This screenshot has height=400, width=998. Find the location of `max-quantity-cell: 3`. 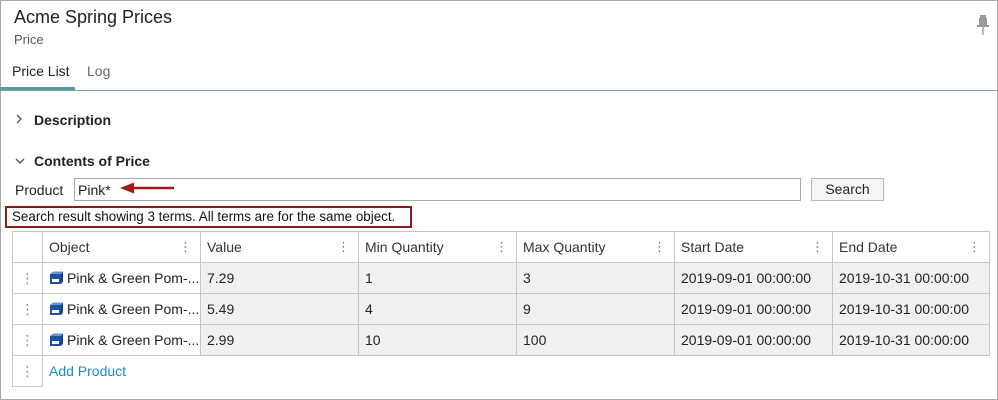

max-quantity-cell: 3 is located at coordinates (595, 278).